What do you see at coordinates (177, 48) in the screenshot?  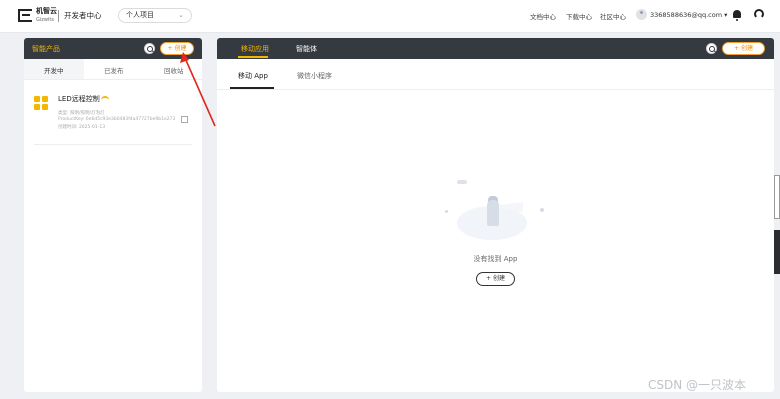 I see `create-product-button: + 创建` at bounding box center [177, 48].